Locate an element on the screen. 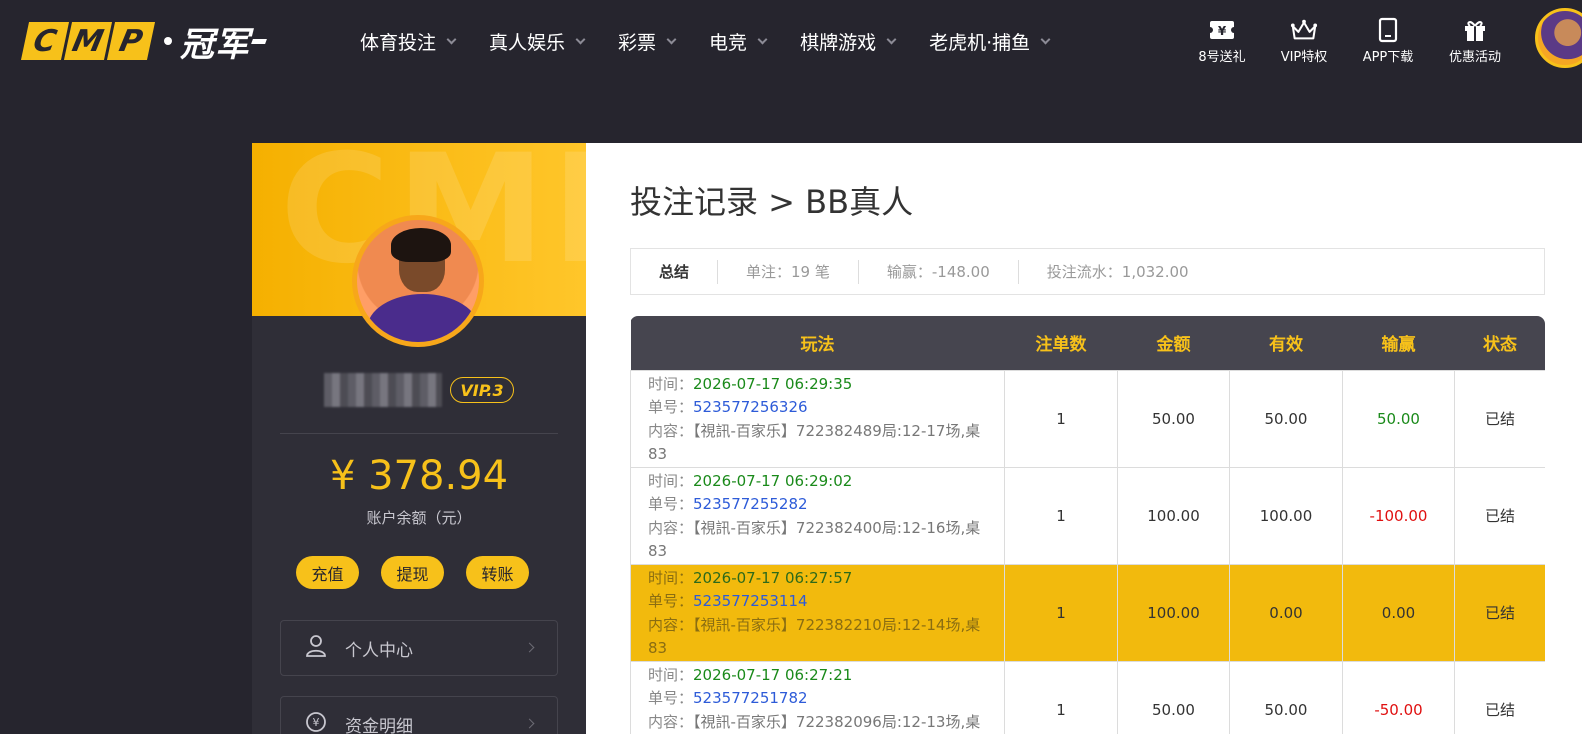  nav-live-casino: 真人娱乐 is located at coordinates (537, 41).